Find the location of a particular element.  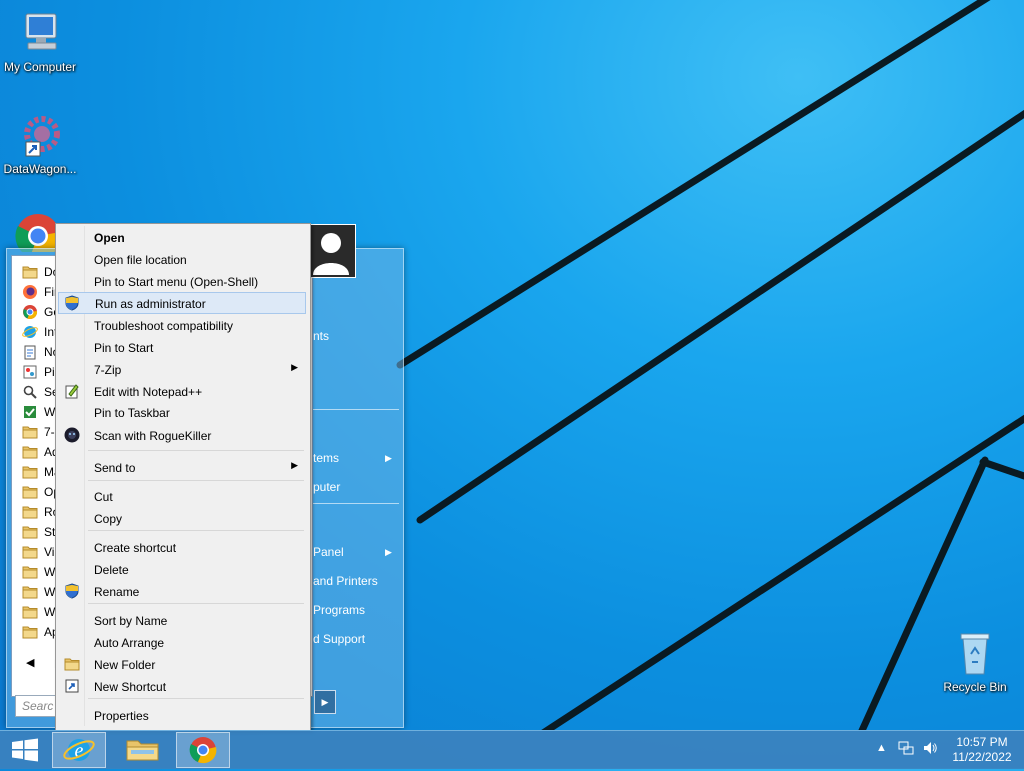

file-explorer-icon is located at coordinates (142, 750).